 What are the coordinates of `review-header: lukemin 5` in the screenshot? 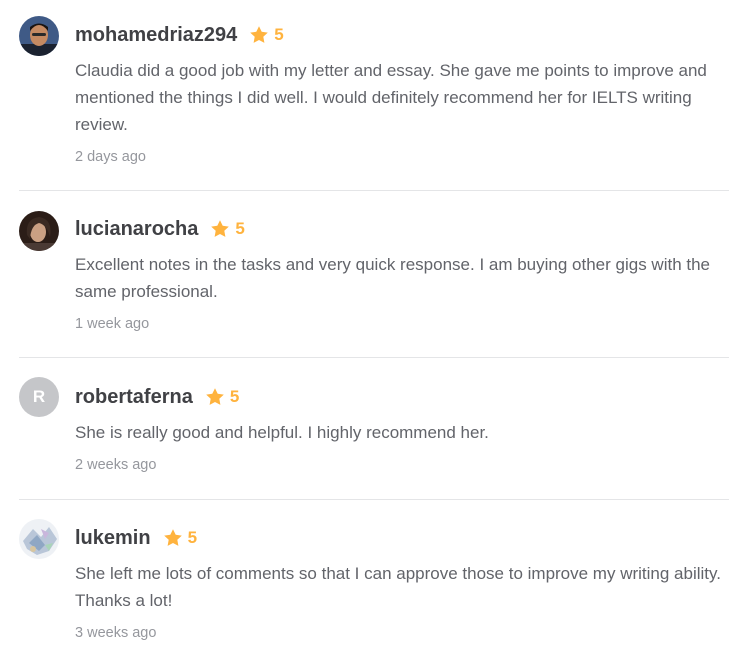 It's located at (136, 538).